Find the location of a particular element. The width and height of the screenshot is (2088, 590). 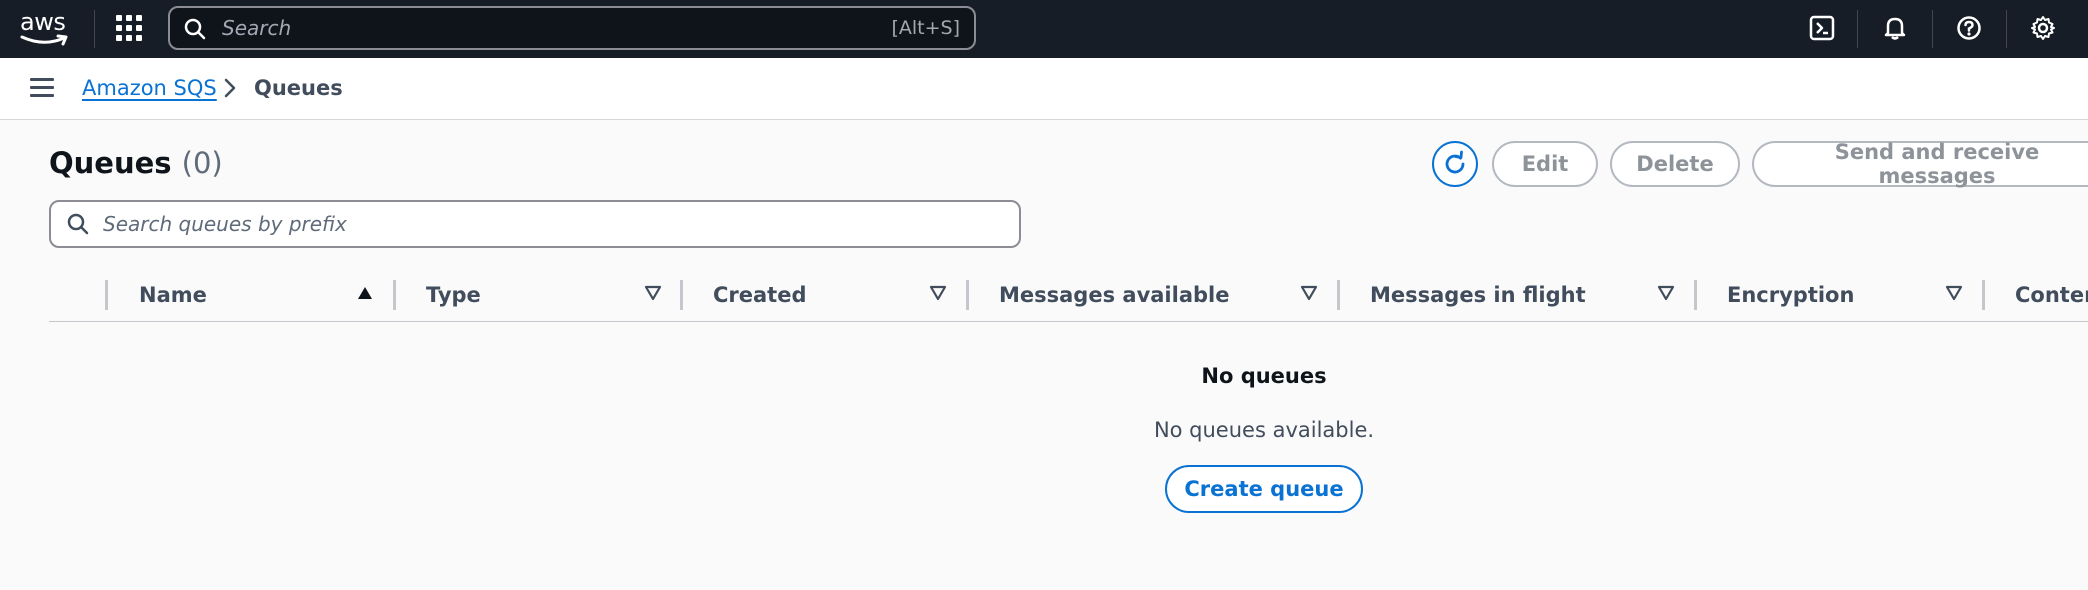

column-header-encryption: Encryption is located at coordinates (1790, 295).